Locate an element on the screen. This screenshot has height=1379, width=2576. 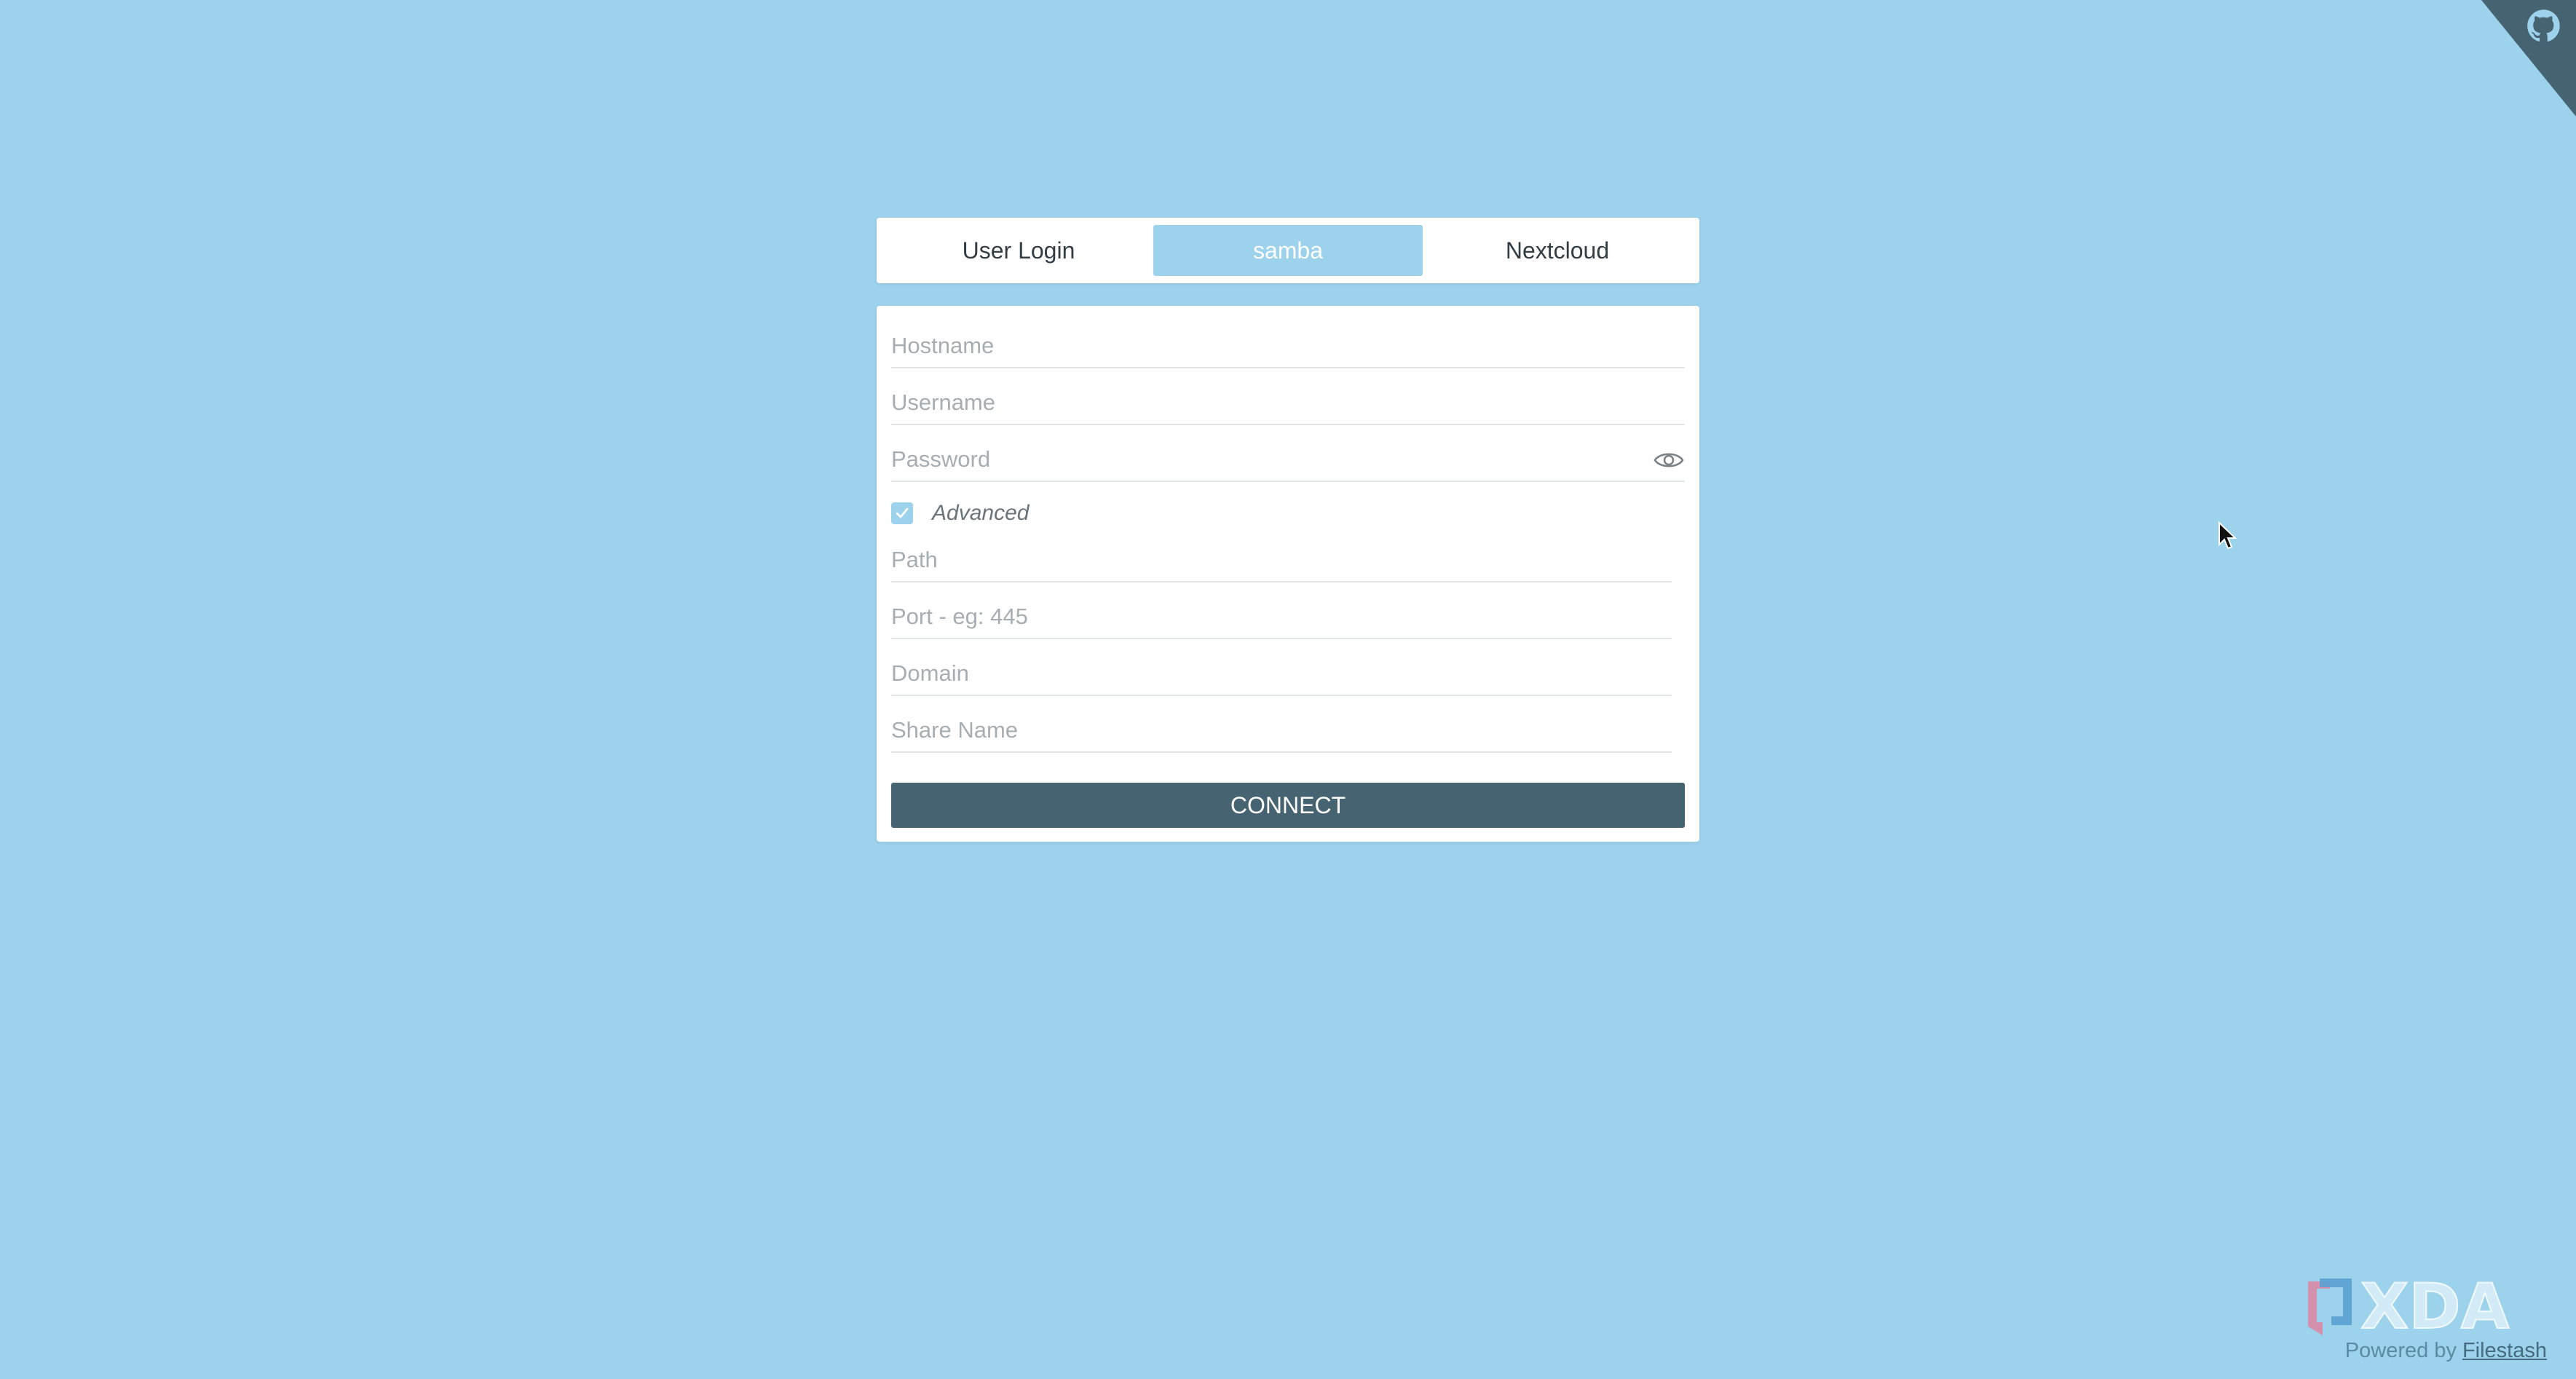
login-form-card: Advanced CONNECT is located at coordinates (1288, 574).